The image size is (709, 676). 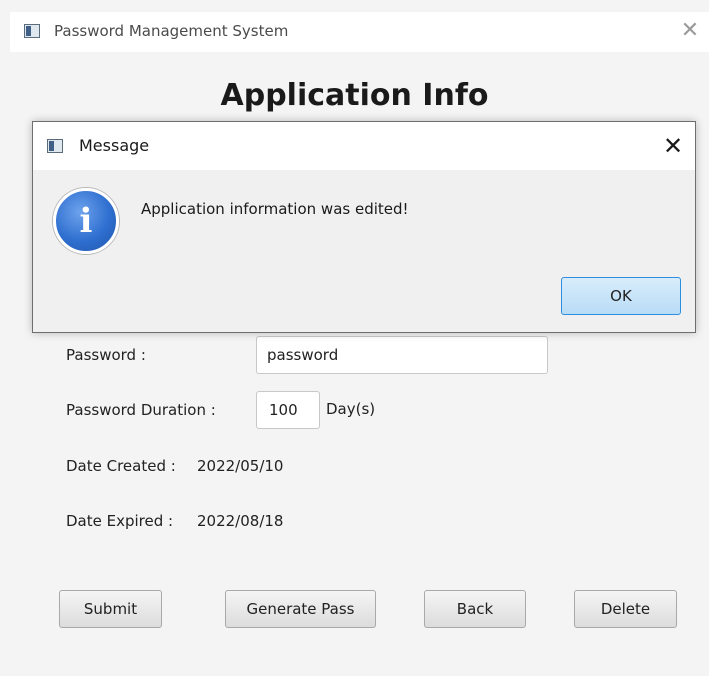 What do you see at coordinates (240, 521) in the screenshot?
I see `date-expired-value: 2022/08/18` at bounding box center [240, 521].